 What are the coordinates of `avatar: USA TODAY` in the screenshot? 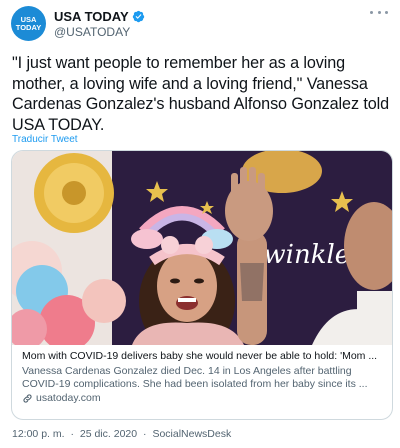 It's located at (28, 23).